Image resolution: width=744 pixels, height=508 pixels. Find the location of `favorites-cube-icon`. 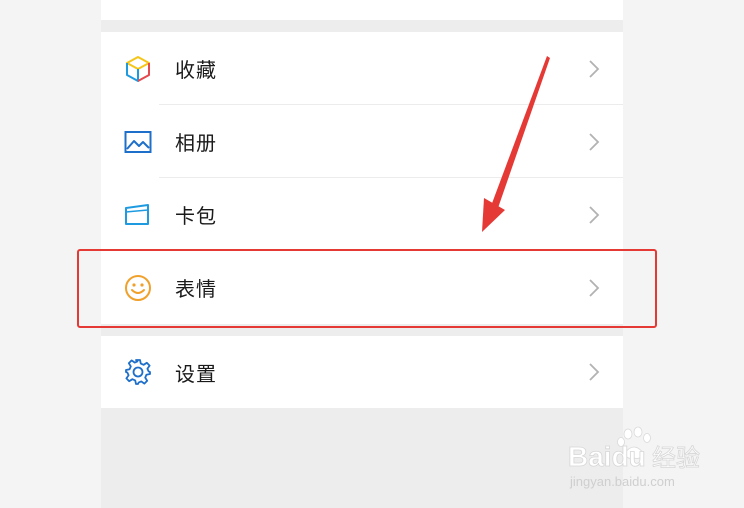

favorites-cube-icon is located at coordinates (138, 69).